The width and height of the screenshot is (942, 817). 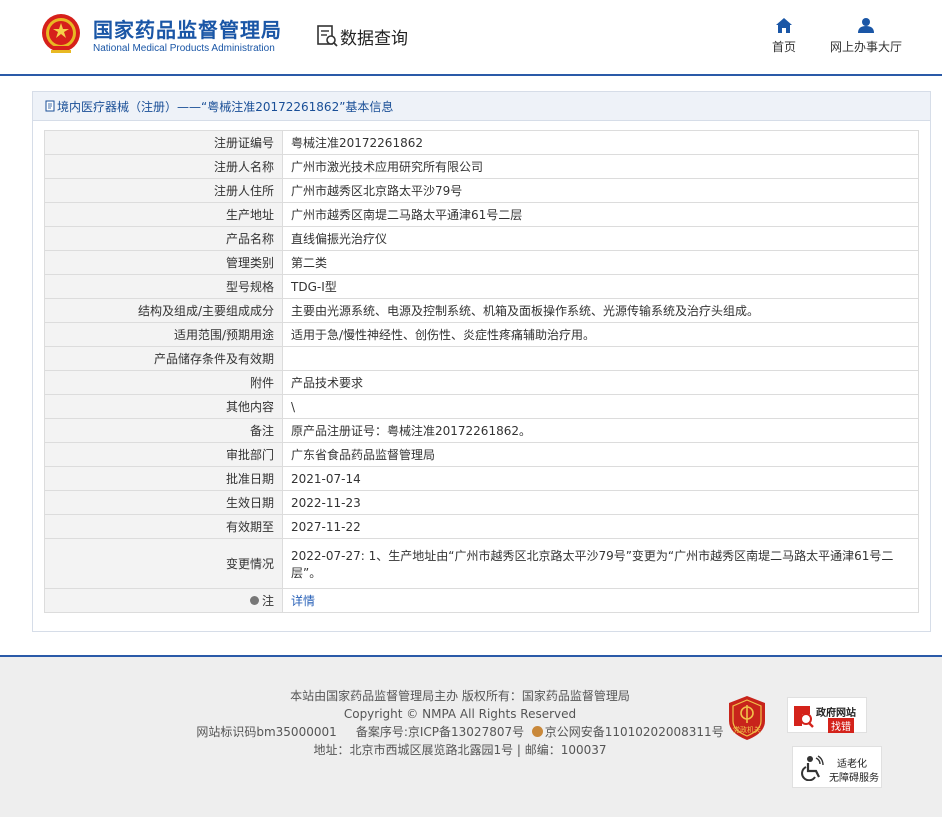 What do you see at coordinates (783, 47) in the screenshot?
I see `nav-home-label: 首页` at bounding box center [783, 47].